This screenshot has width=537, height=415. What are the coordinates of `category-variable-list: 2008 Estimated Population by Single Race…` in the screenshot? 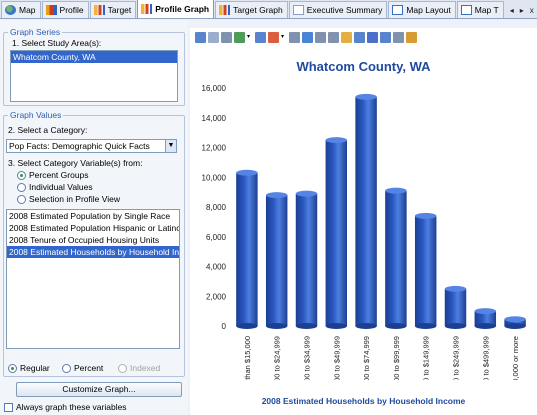 It's located at (93, 279).